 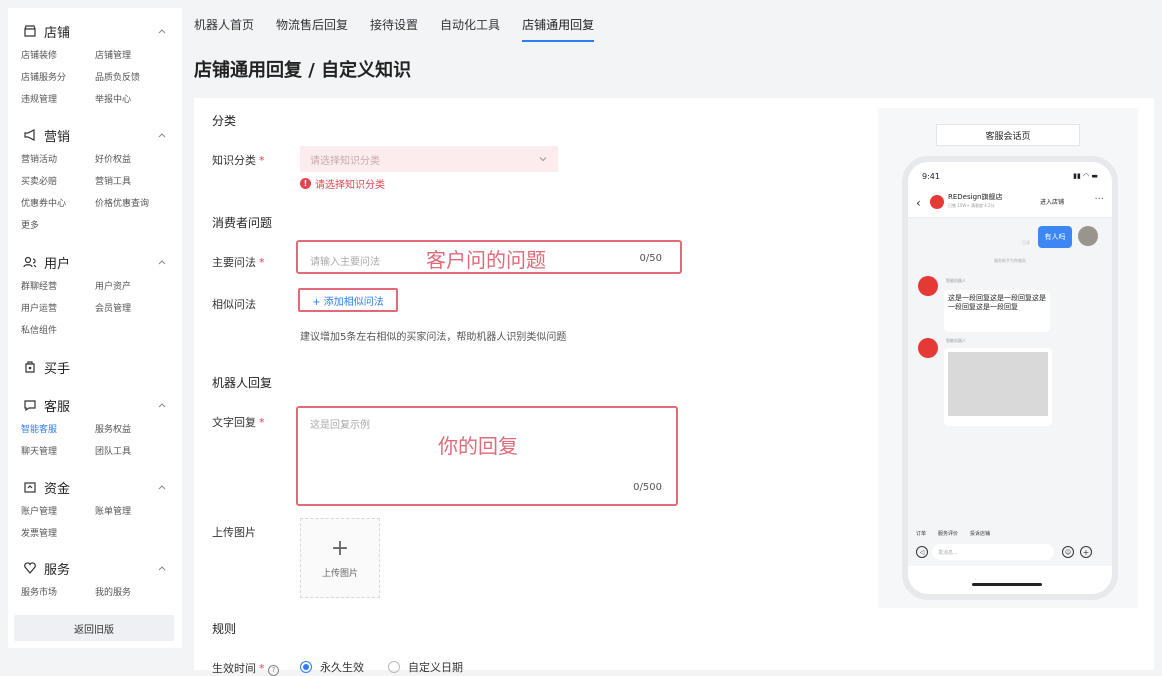 I want to click on sidebar-section-funds: 资金 账户管理 账单管理 发票管理, so click(x=95, y=509).